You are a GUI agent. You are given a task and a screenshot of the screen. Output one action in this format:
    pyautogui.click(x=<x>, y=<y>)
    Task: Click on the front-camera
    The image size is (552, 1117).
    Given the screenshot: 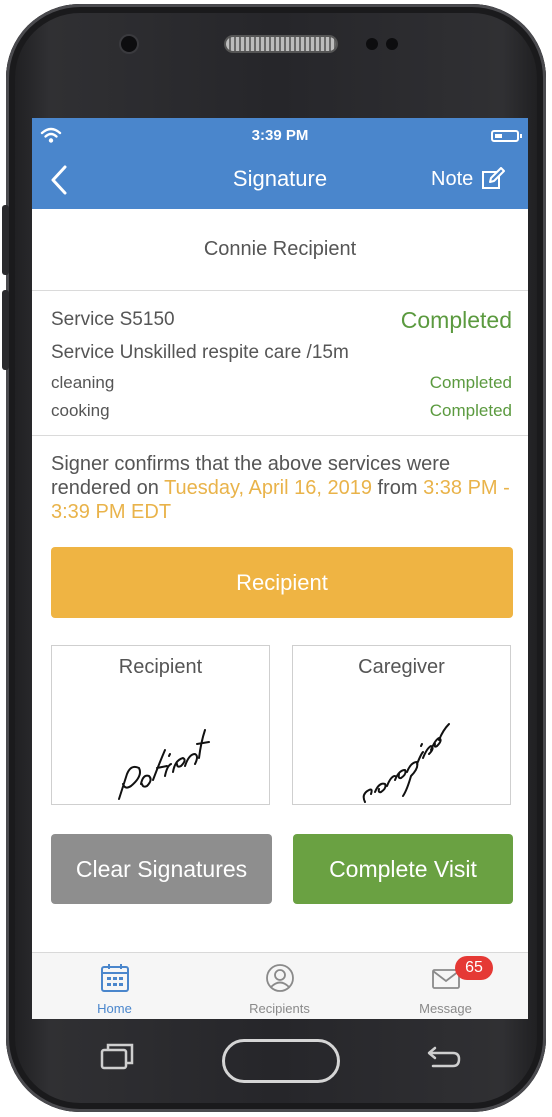 What is the action you would take?
    pyautogui.click(x=129, y=44)
    